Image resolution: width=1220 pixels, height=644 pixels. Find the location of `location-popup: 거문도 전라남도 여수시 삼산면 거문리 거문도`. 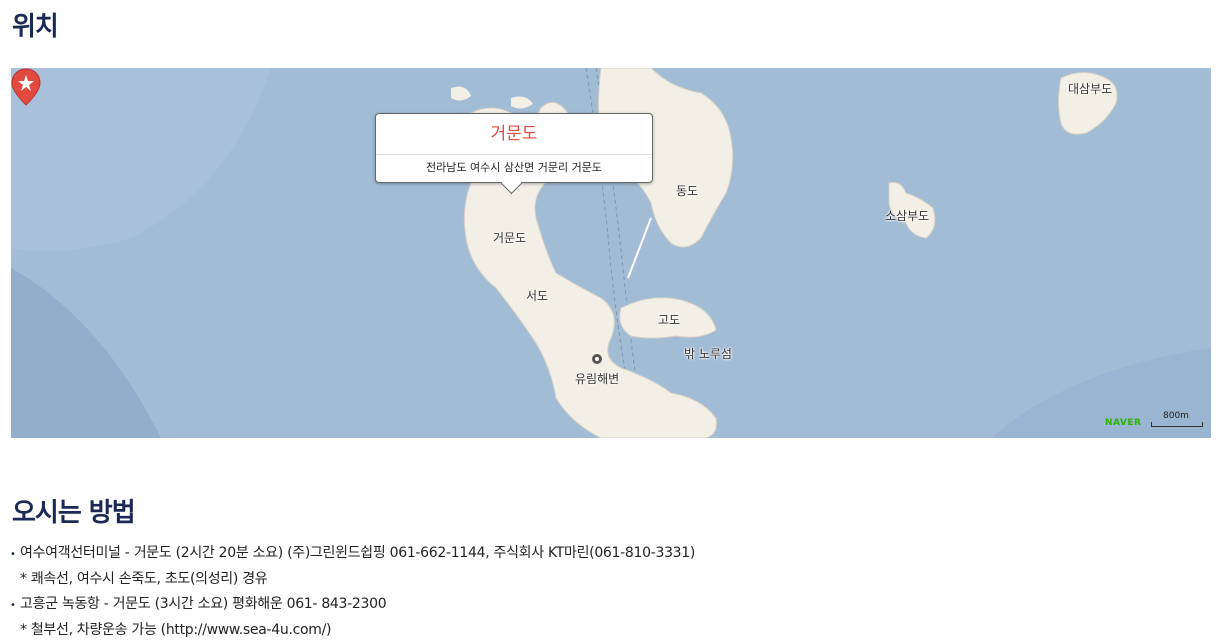

location-popup: 거문도 전라남도 여수시 삼산면 거문리 거문도 is located at coordinates (514, 154).